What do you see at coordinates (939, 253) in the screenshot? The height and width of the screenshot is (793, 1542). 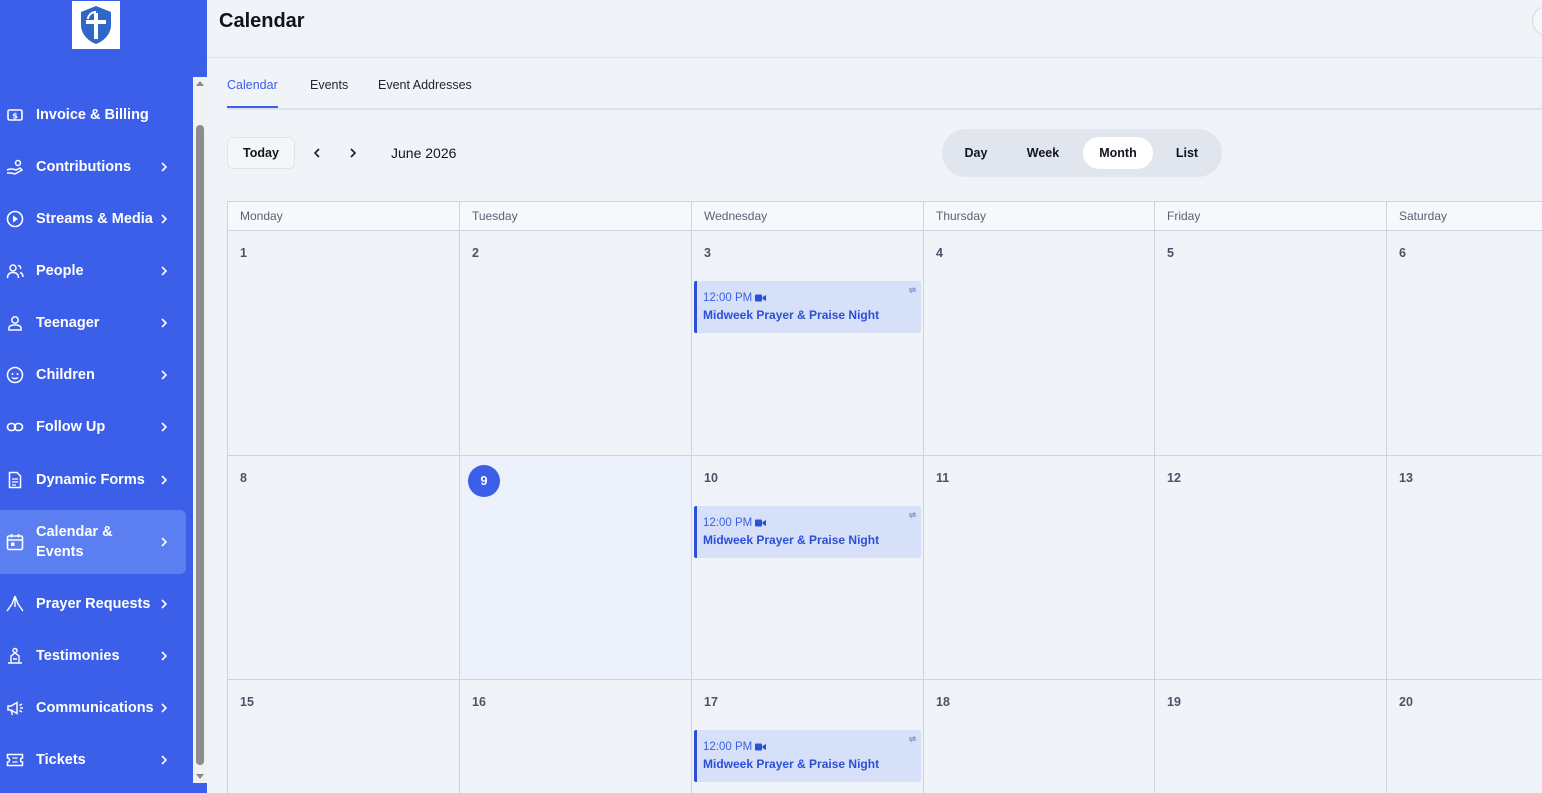 I see `date-number: 4` at bounding box center [939, 253].